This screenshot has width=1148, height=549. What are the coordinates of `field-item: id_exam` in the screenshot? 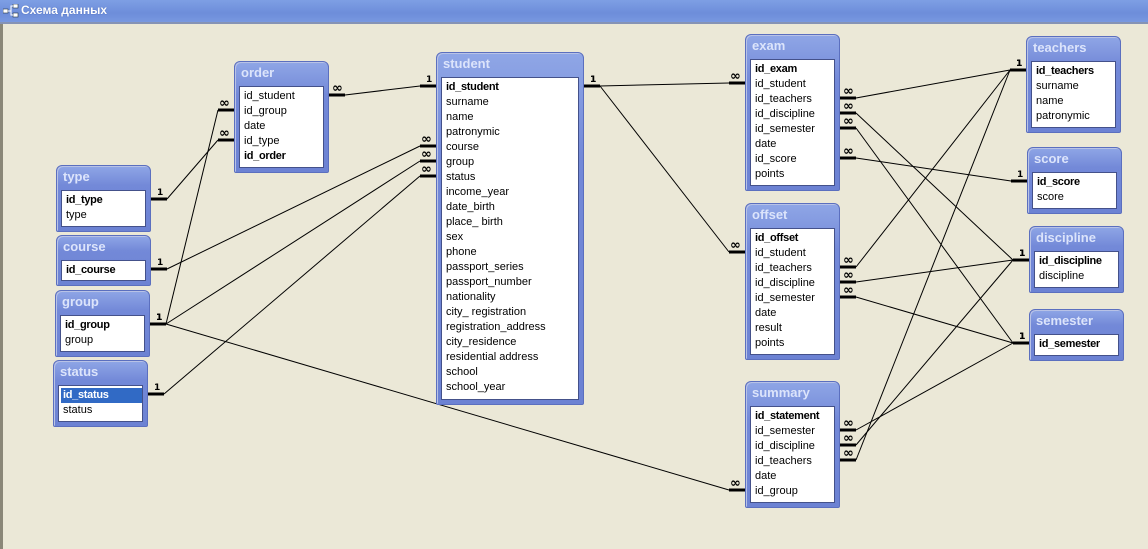 It's located at (793, 69).